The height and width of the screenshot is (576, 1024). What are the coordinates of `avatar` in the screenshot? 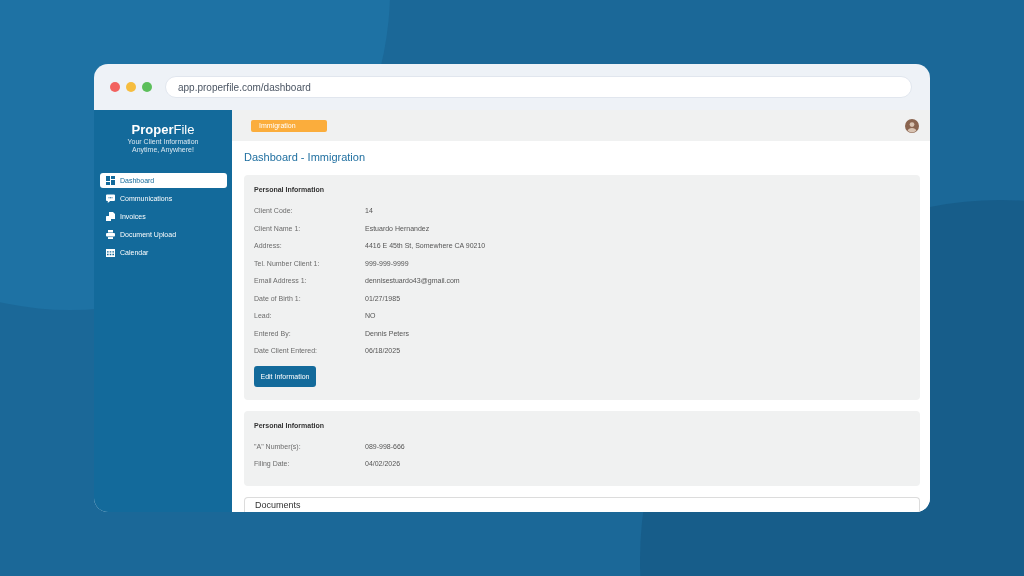 It's located at (912, 125).